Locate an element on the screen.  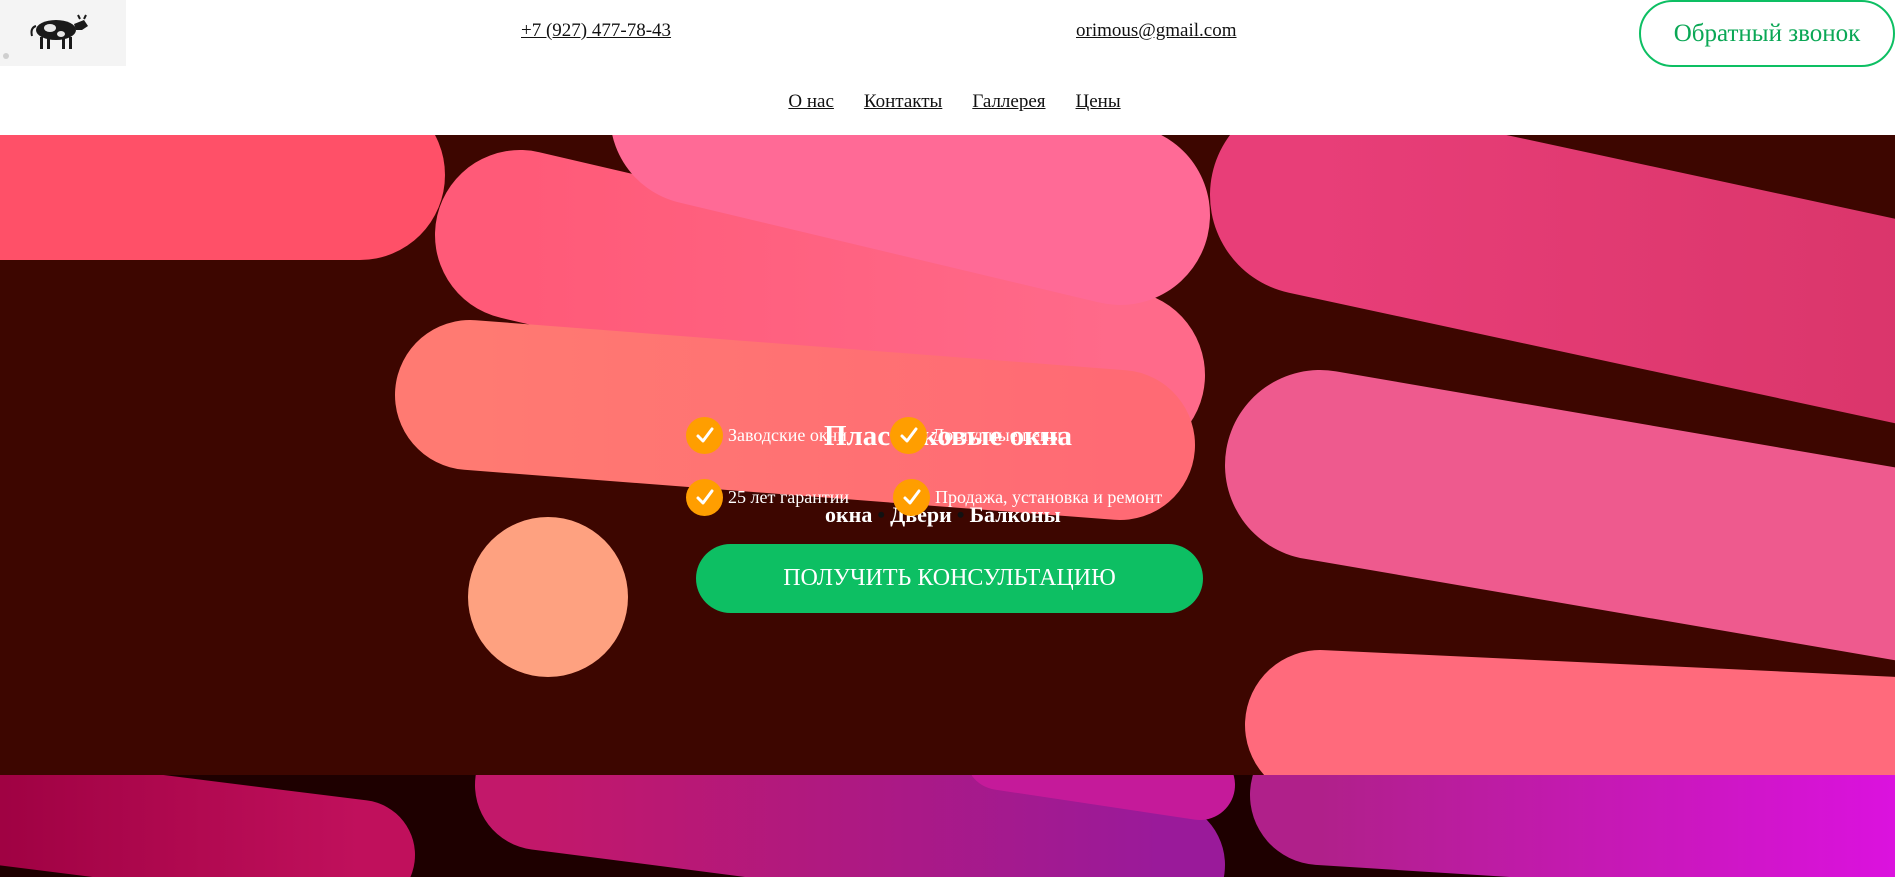
next-section-preview is located at coordinates (947, 826).